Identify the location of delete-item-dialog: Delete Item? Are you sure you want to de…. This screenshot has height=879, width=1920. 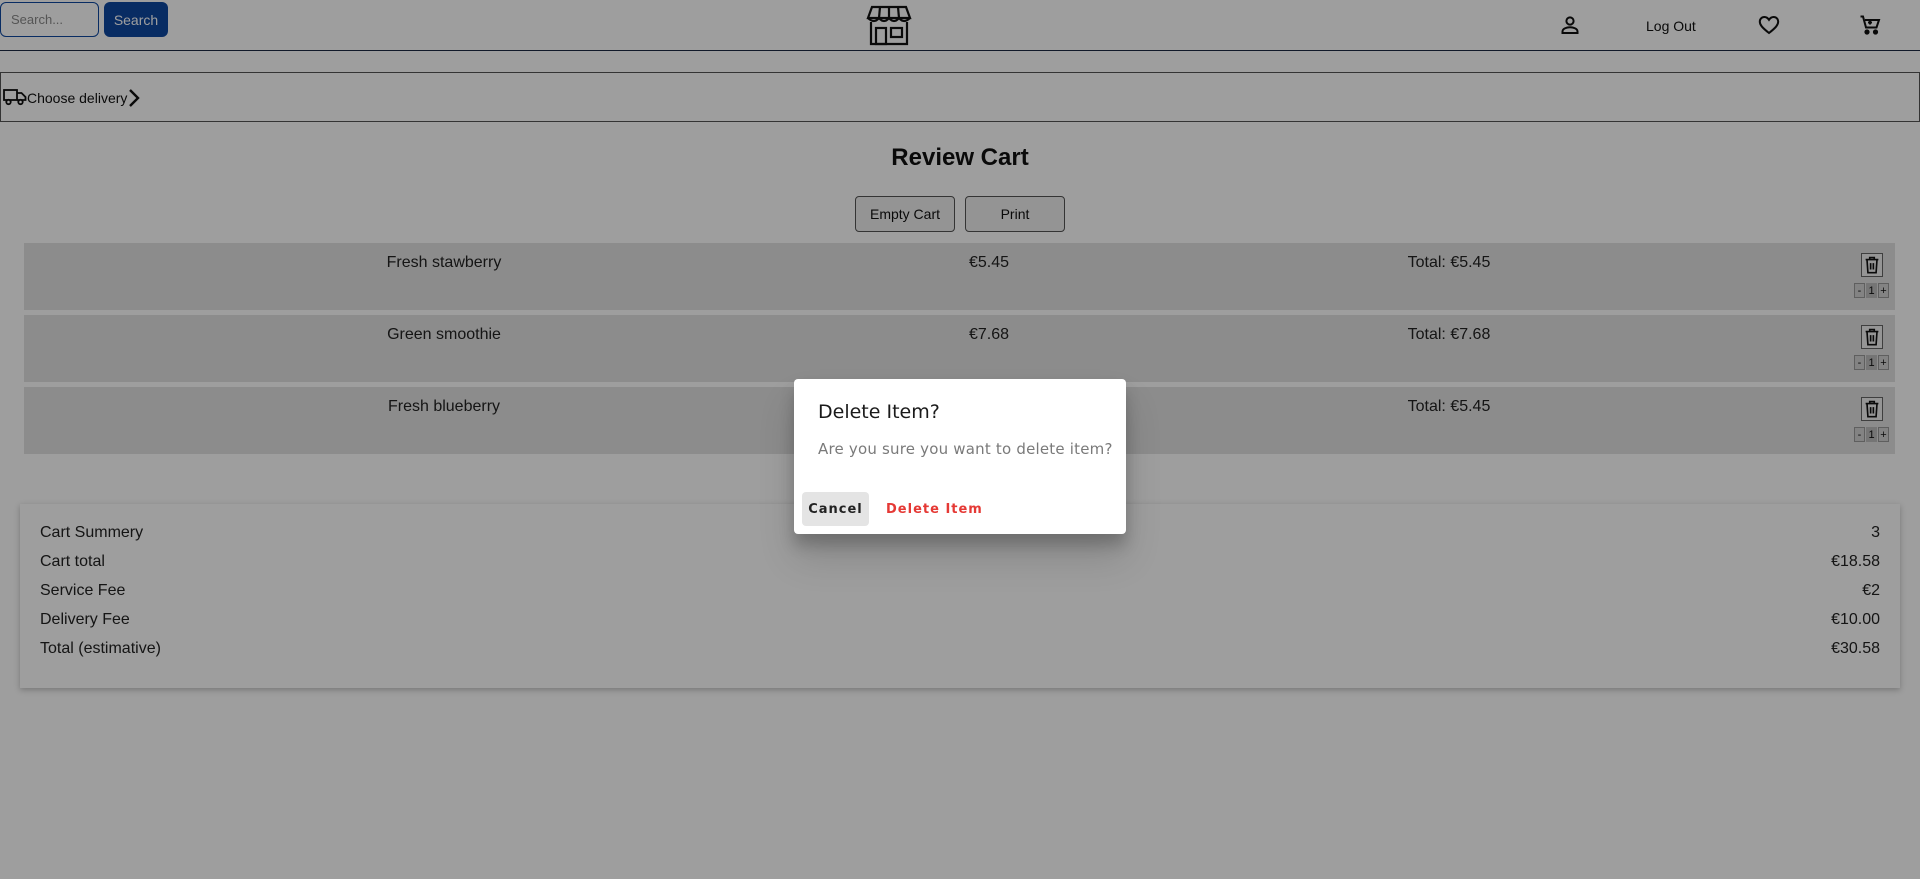
(960, 456).